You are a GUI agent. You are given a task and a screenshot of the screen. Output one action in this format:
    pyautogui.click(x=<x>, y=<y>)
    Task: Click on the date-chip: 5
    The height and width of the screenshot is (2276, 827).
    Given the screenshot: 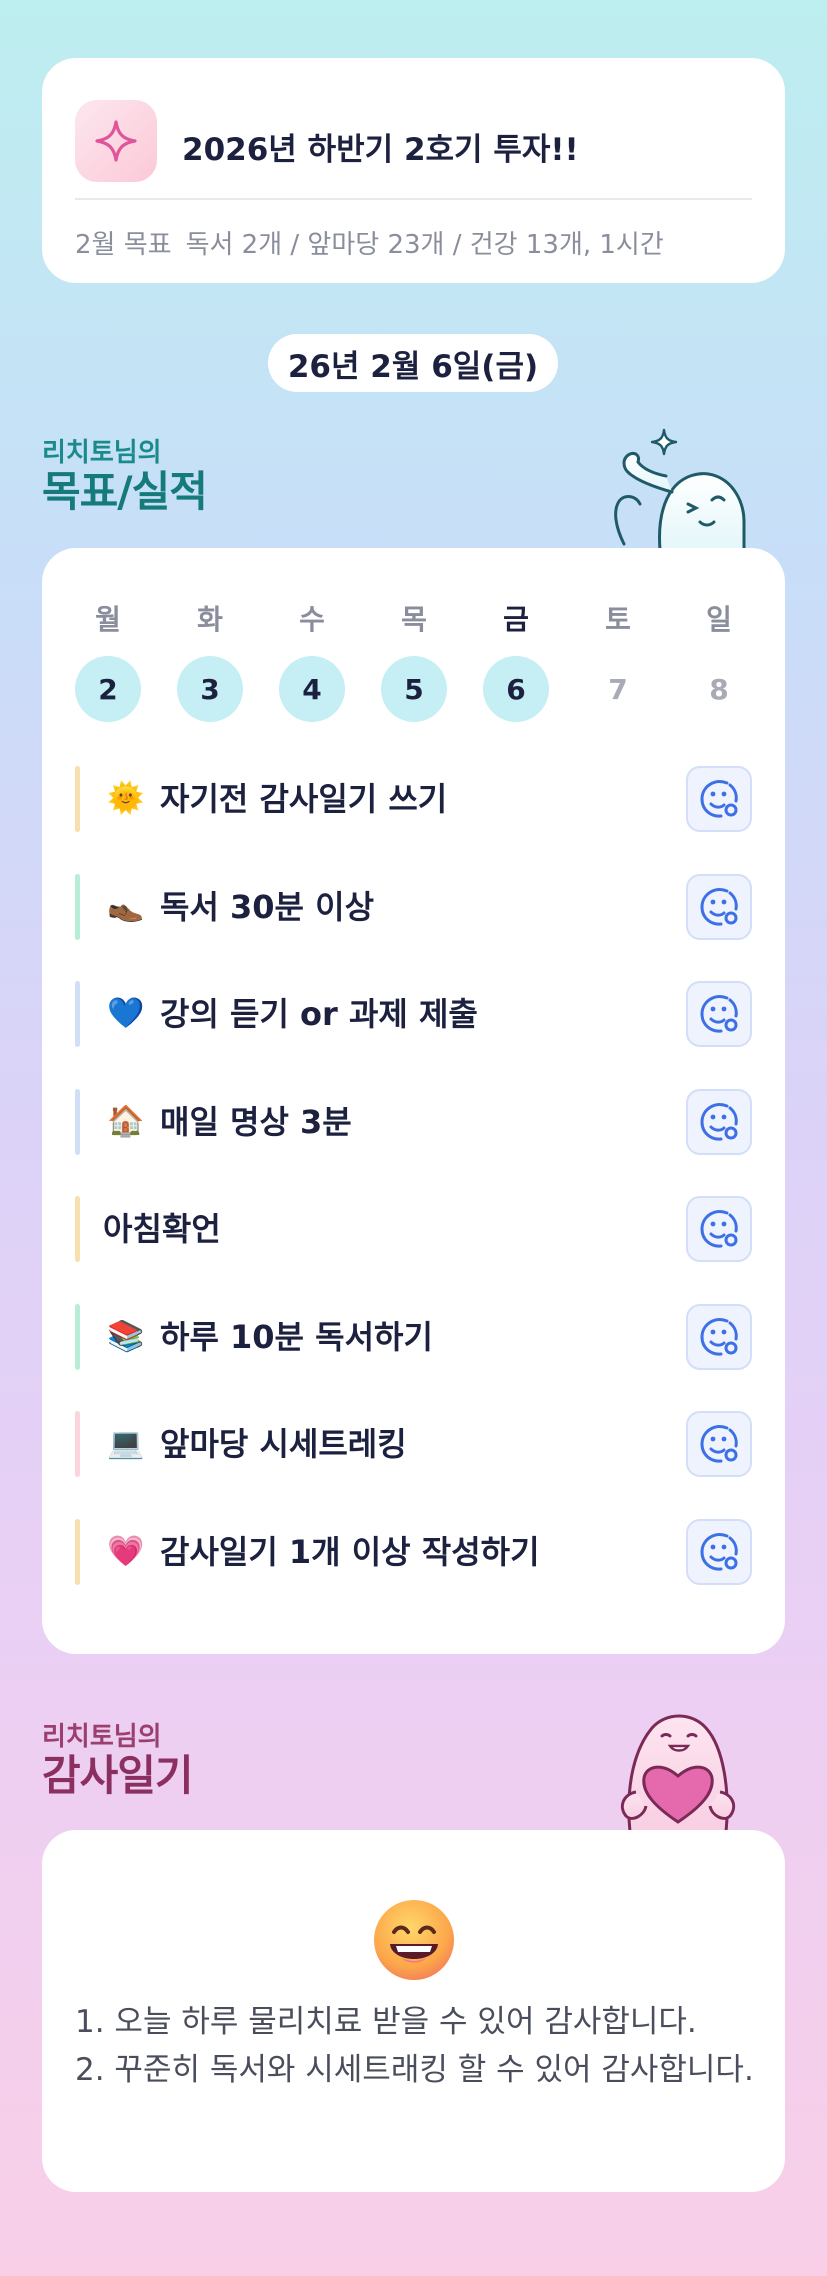 What is the action you would take?
    pyautogui.click(x=414, y=689)
    